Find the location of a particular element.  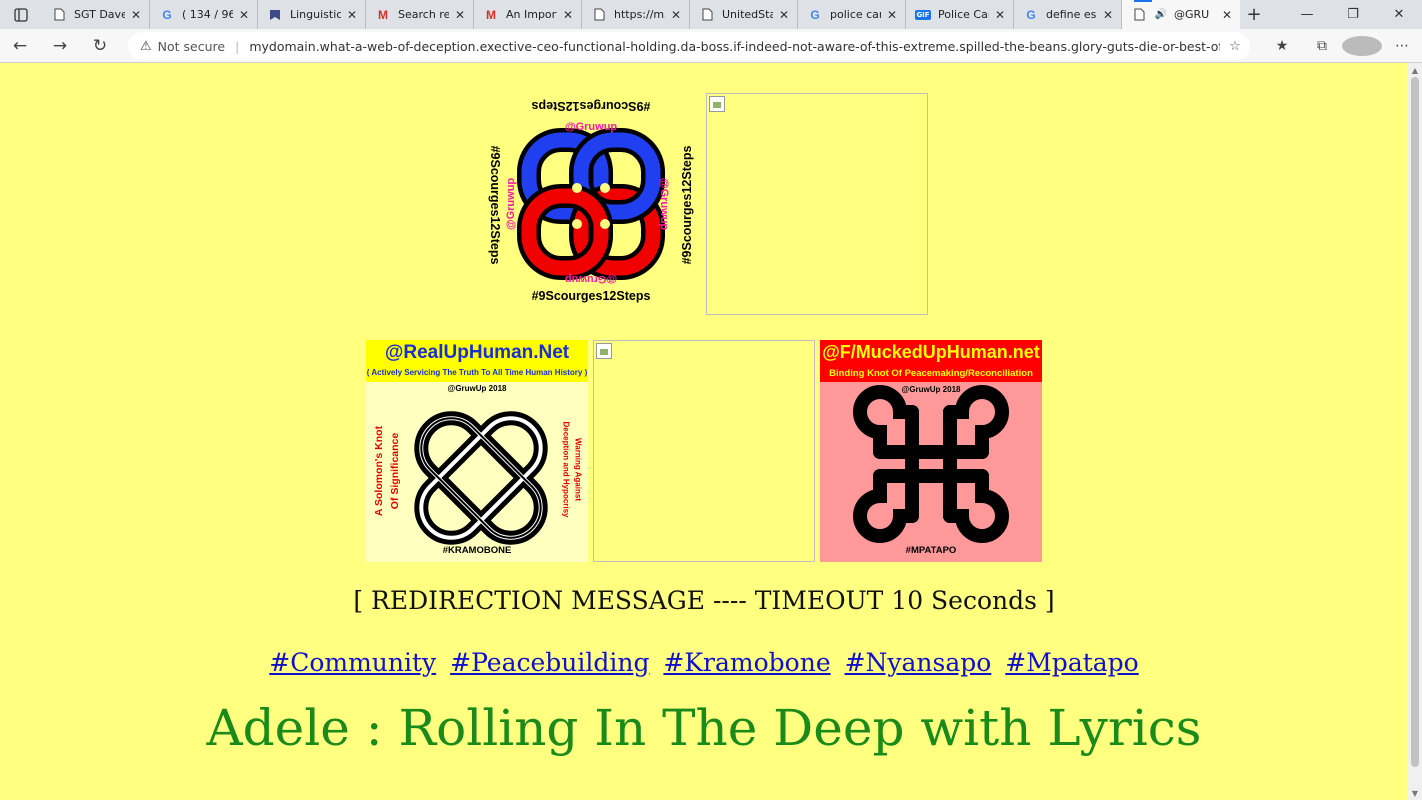

browser-tab: M An Import ✕ is located at coordinates (528, 14).